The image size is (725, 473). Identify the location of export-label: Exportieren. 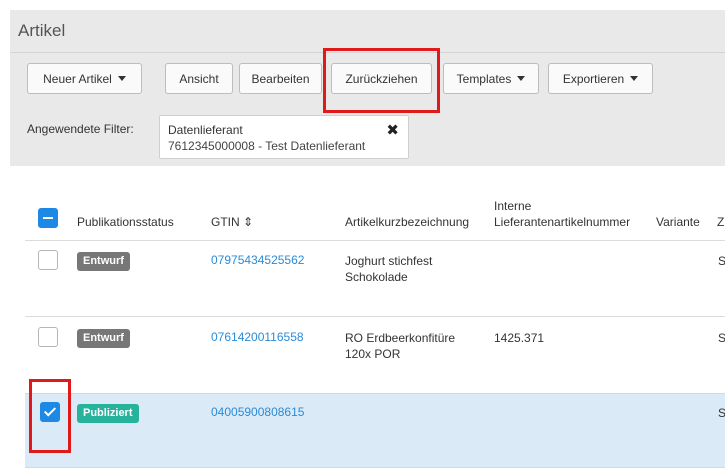
(593, 78).